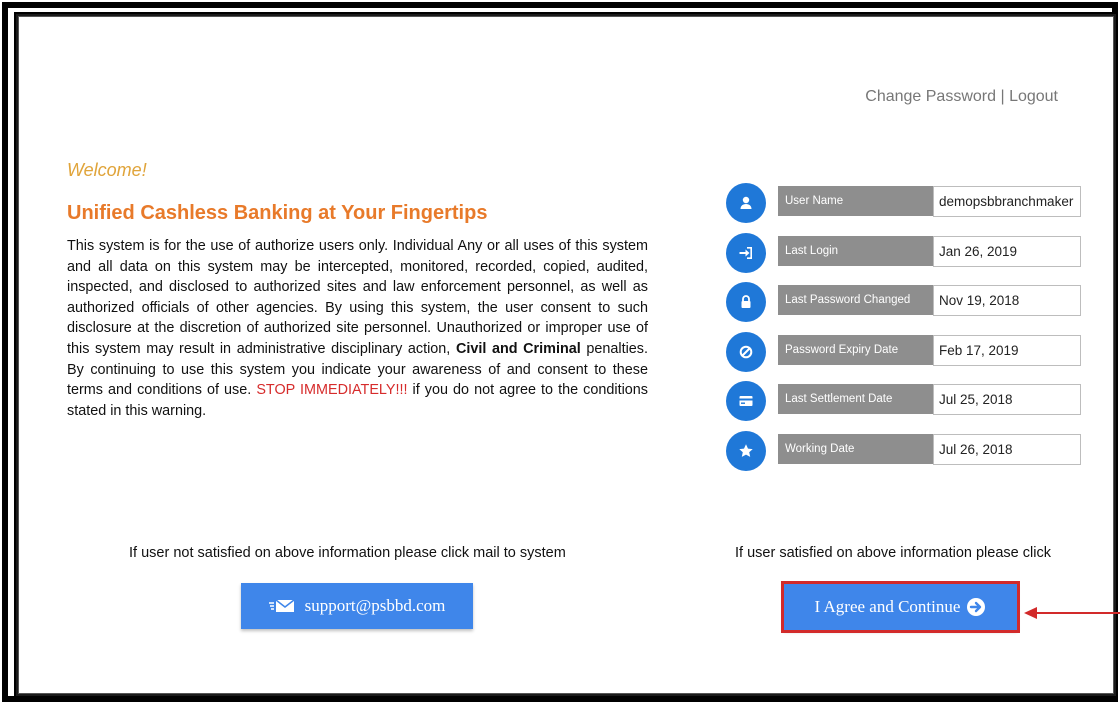  I want to click on info-value: Jan 26, 2019, so click(1007, 251).